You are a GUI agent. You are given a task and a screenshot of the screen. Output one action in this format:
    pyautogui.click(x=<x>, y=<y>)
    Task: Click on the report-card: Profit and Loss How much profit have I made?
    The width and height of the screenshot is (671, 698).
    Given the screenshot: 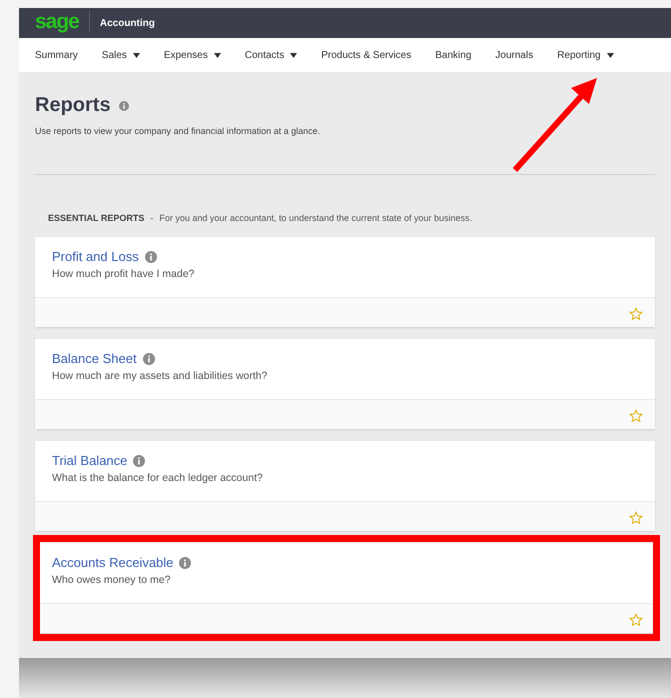 What is the action you would take?
    pyautogui.click(x=345, y=282)
    